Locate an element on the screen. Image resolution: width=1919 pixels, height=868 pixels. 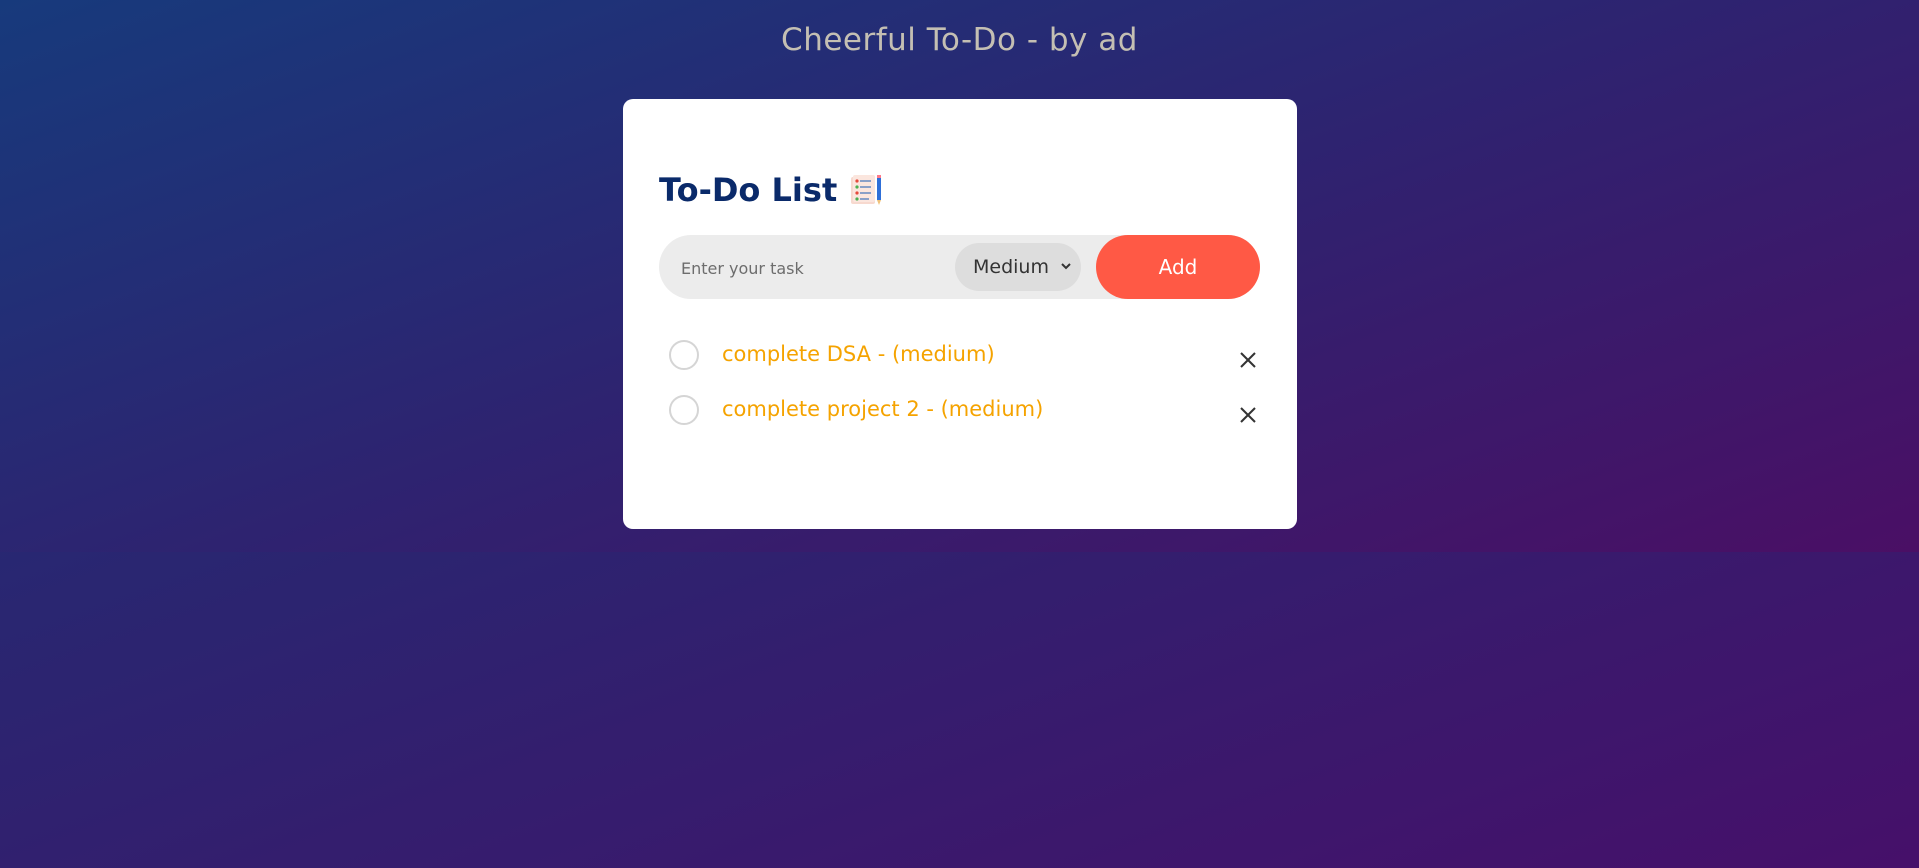
priority-select: Medium is located at coordinates (1018, 267).